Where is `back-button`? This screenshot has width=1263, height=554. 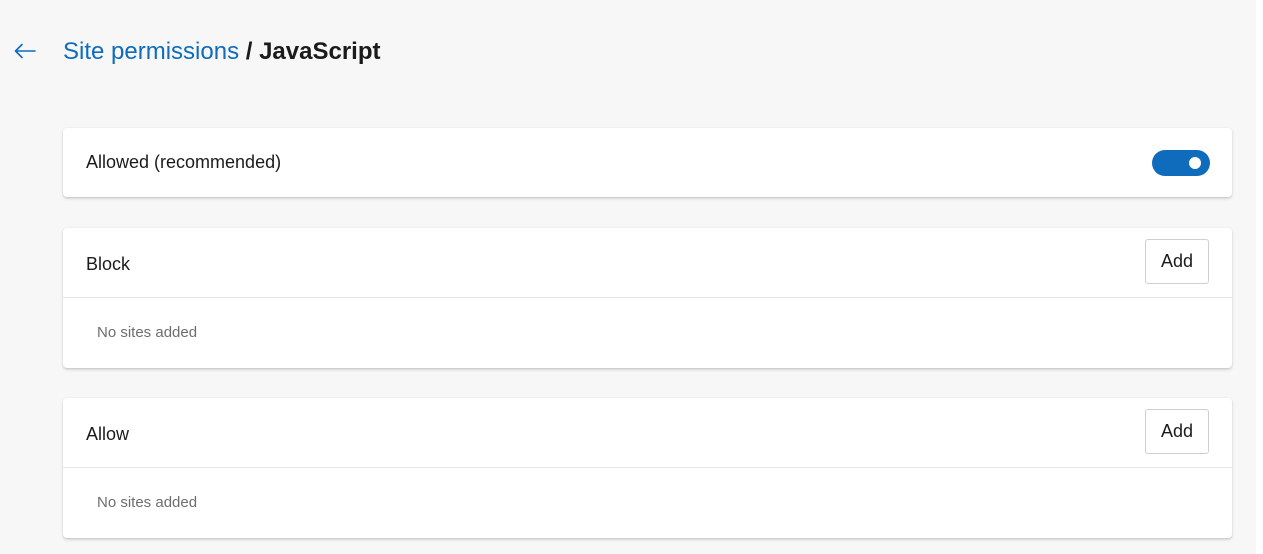
back-button is located at coordinates (25, 51).